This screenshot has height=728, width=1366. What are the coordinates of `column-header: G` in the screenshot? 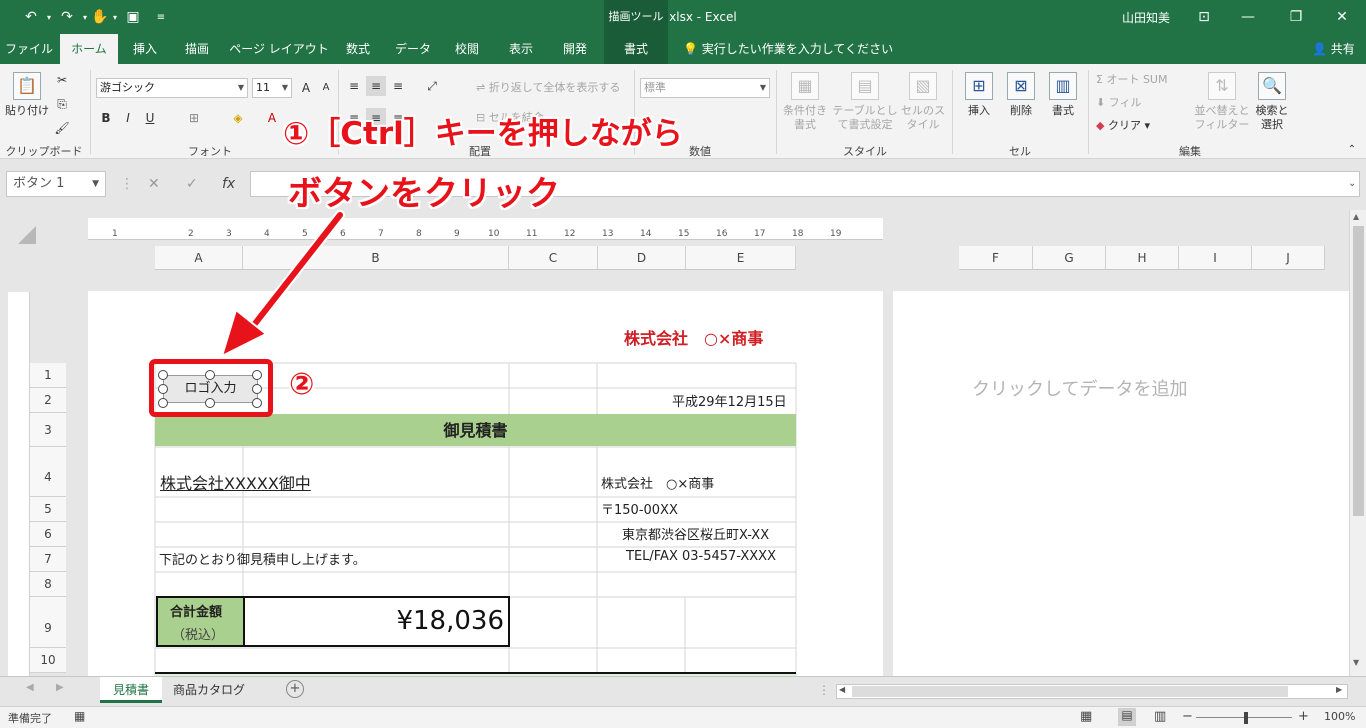 It's located at (1069, 258).